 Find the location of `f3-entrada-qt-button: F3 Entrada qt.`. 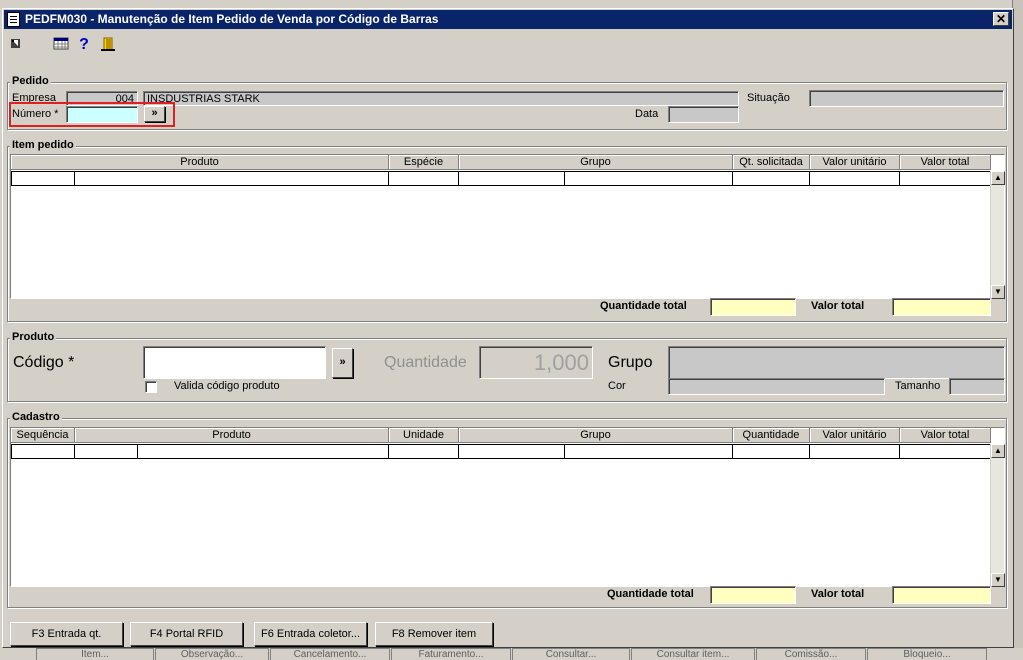

f3-entrada-qt-button: F3 Entrada qt. is located at coordinates (66, 634).